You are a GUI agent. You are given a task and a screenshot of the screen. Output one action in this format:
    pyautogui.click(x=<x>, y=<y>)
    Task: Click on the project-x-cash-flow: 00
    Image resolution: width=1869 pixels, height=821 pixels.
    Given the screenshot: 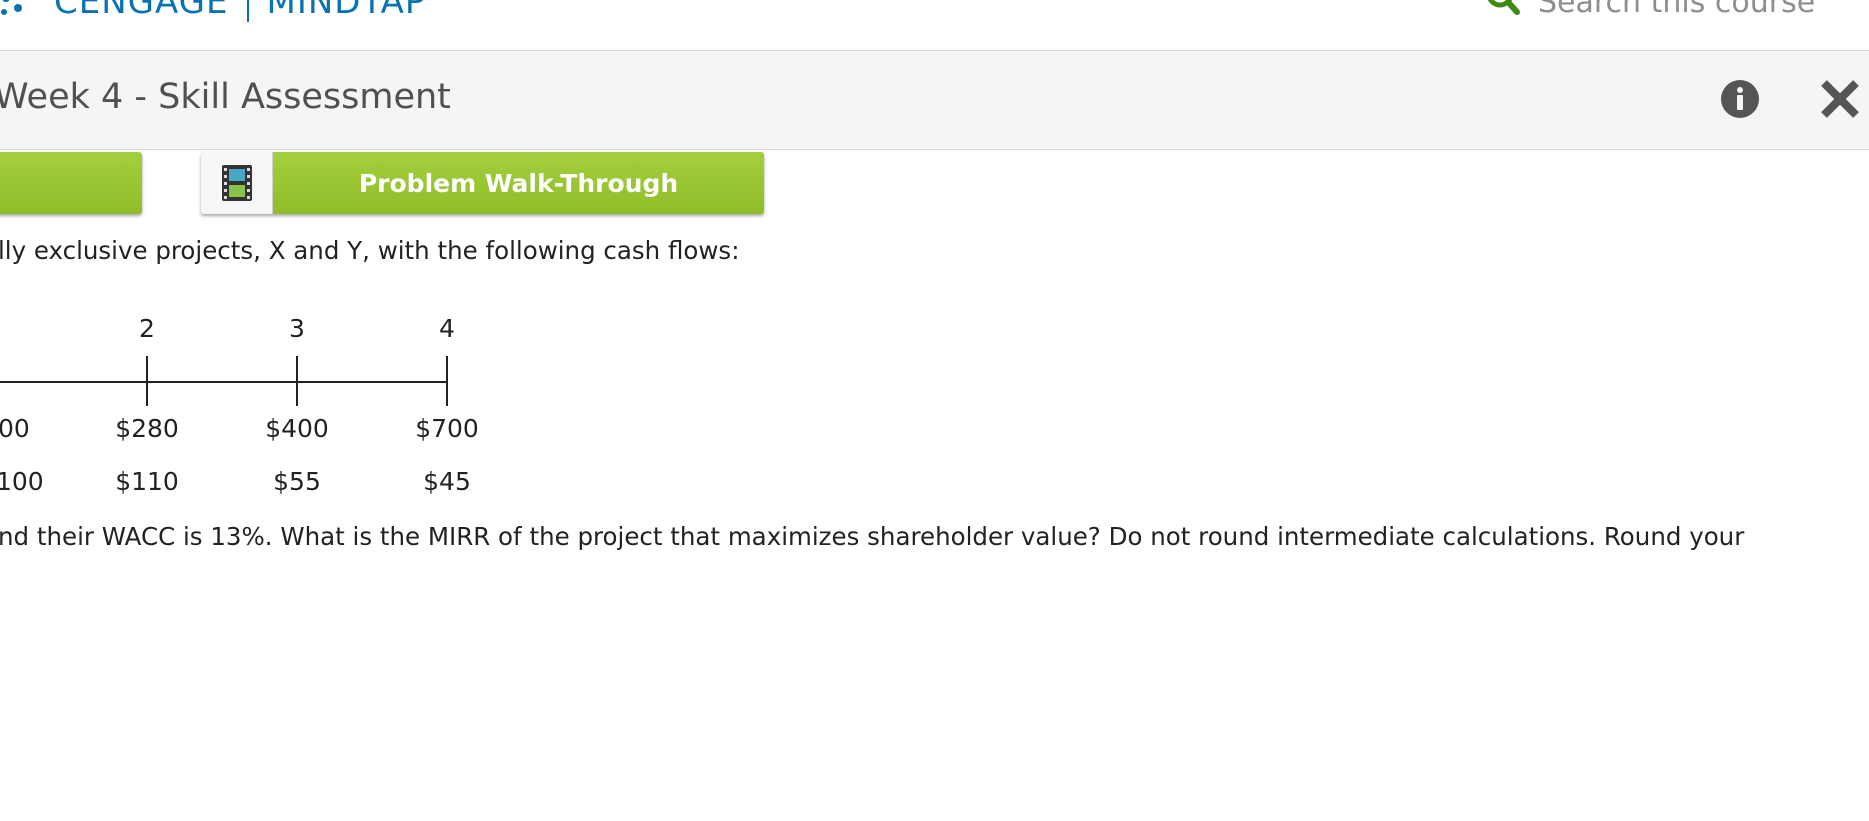 What is the action you would take?
    pyautogui.click(x=15, y=428)
    